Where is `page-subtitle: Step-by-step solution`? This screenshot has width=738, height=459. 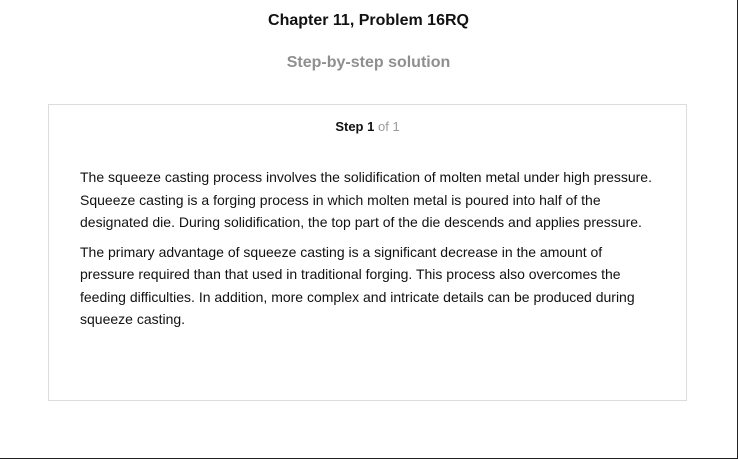
page-subtitle: Step-by-step solution is located at coordinates (368, 62).